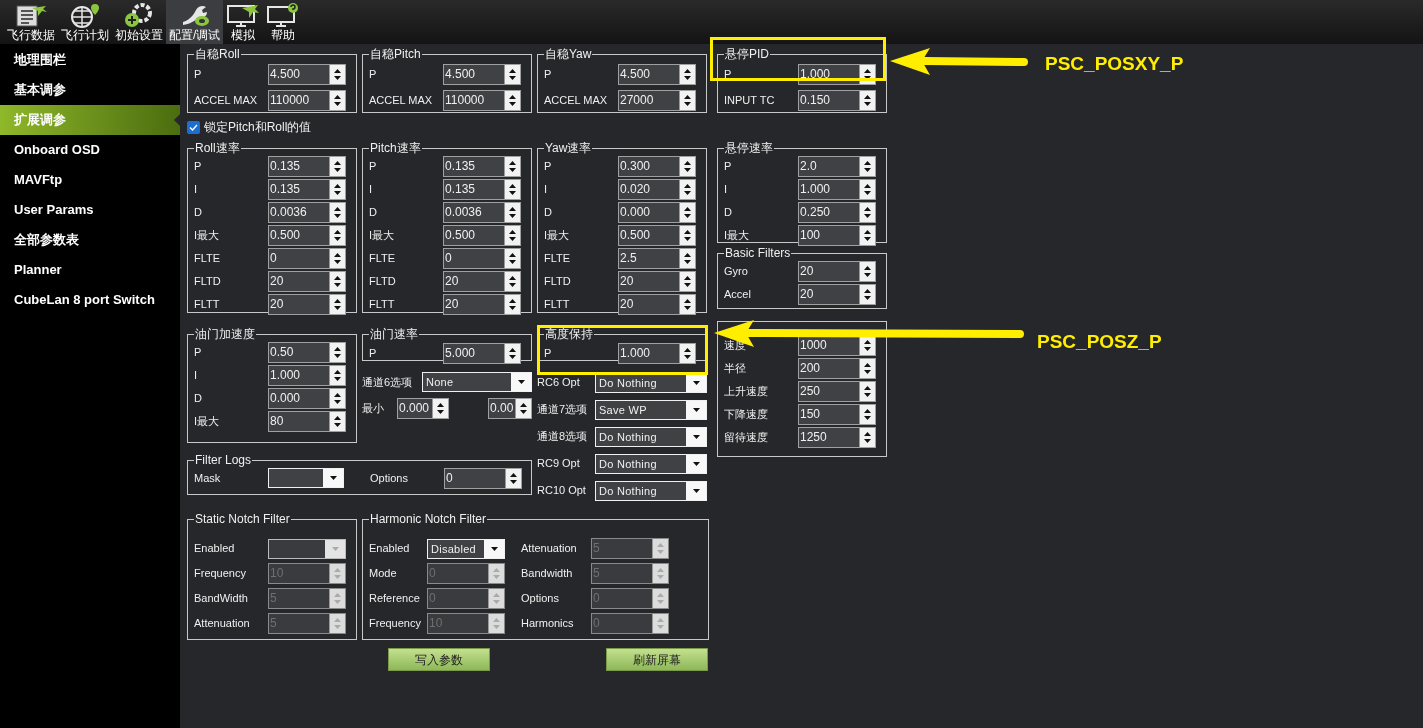 The width and height of the screenshot is (1423, 728). What do you see at coordinates (837, 166) in the screenshot?
I see `number-field: 2.0` at bounding box center [837, 166].